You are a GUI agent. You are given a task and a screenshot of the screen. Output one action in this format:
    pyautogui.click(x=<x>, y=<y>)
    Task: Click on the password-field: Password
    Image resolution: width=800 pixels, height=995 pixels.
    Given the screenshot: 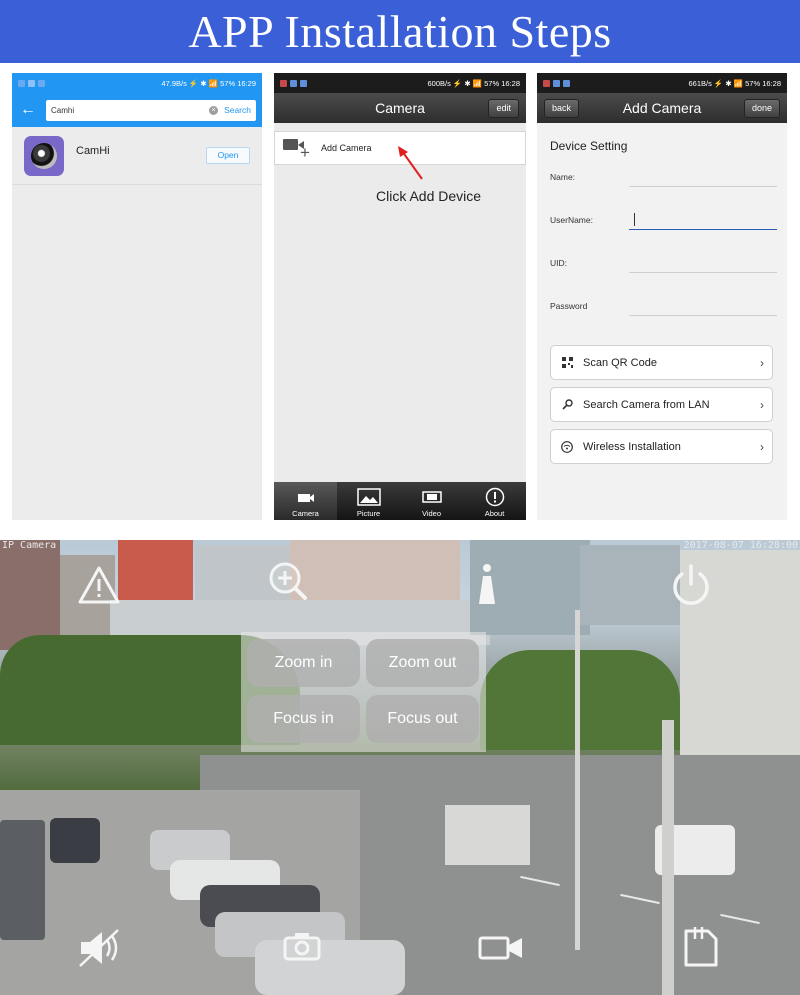 What is the action you would take?
    pyautogui.click(x=662, y=313)
    